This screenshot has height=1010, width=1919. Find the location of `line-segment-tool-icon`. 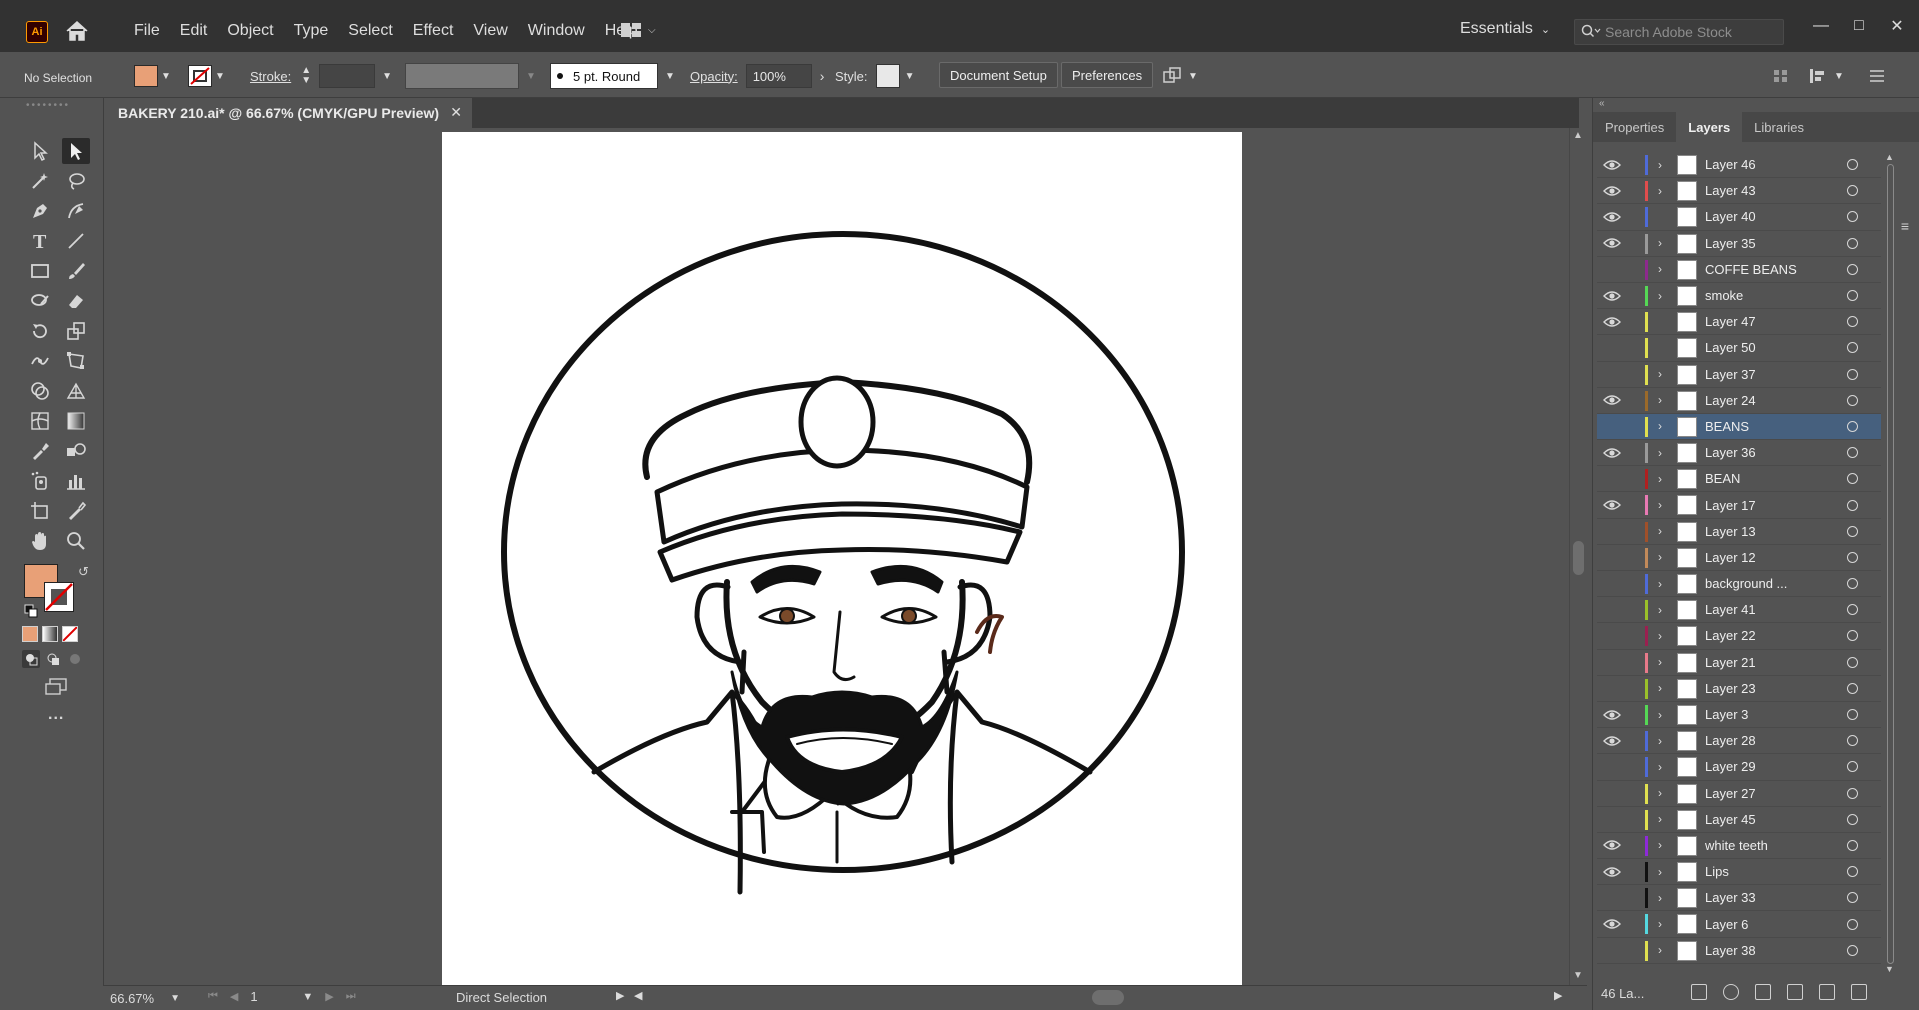

line-segment-tool-icon is located at coordinates (76, 241).